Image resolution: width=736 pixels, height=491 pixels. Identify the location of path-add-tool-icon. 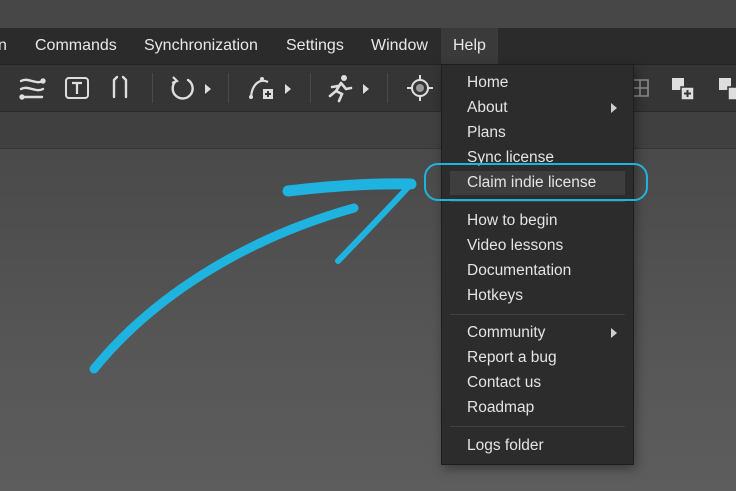
(262, 88).